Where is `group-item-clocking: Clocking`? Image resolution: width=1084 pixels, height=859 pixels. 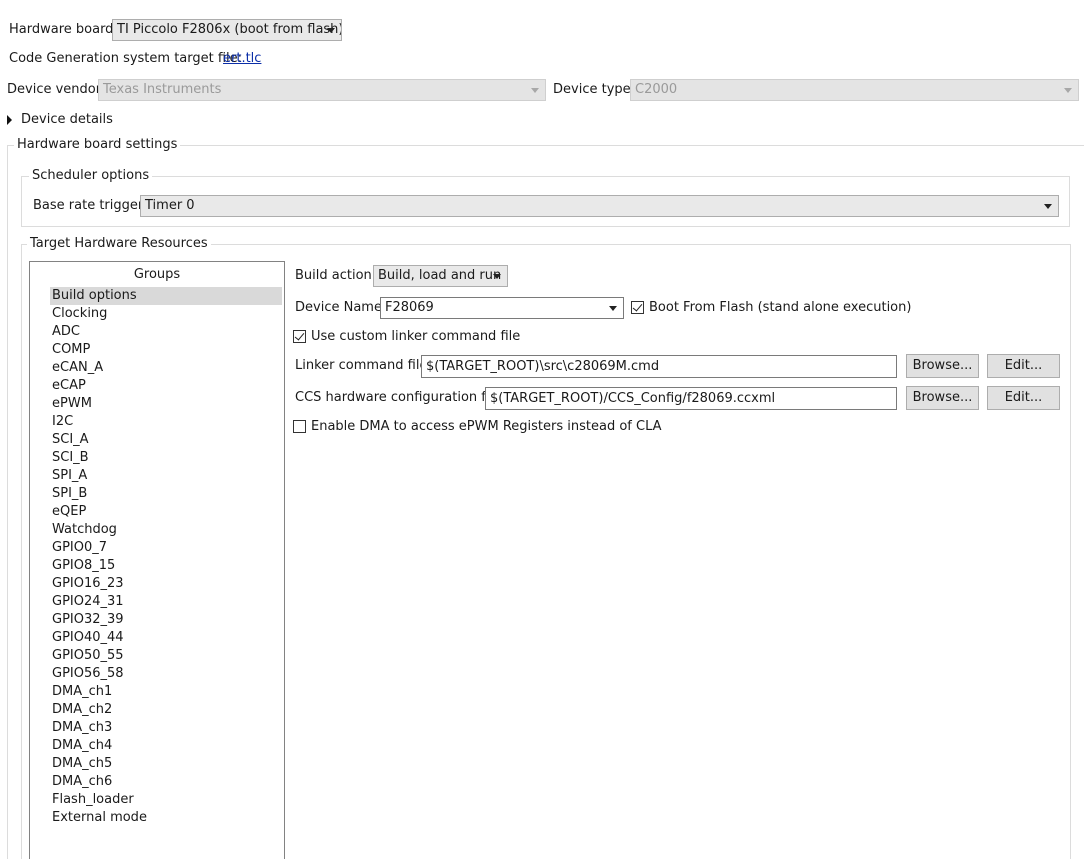 group-item-clocking: Clocking is located at coordinates (79, 314).